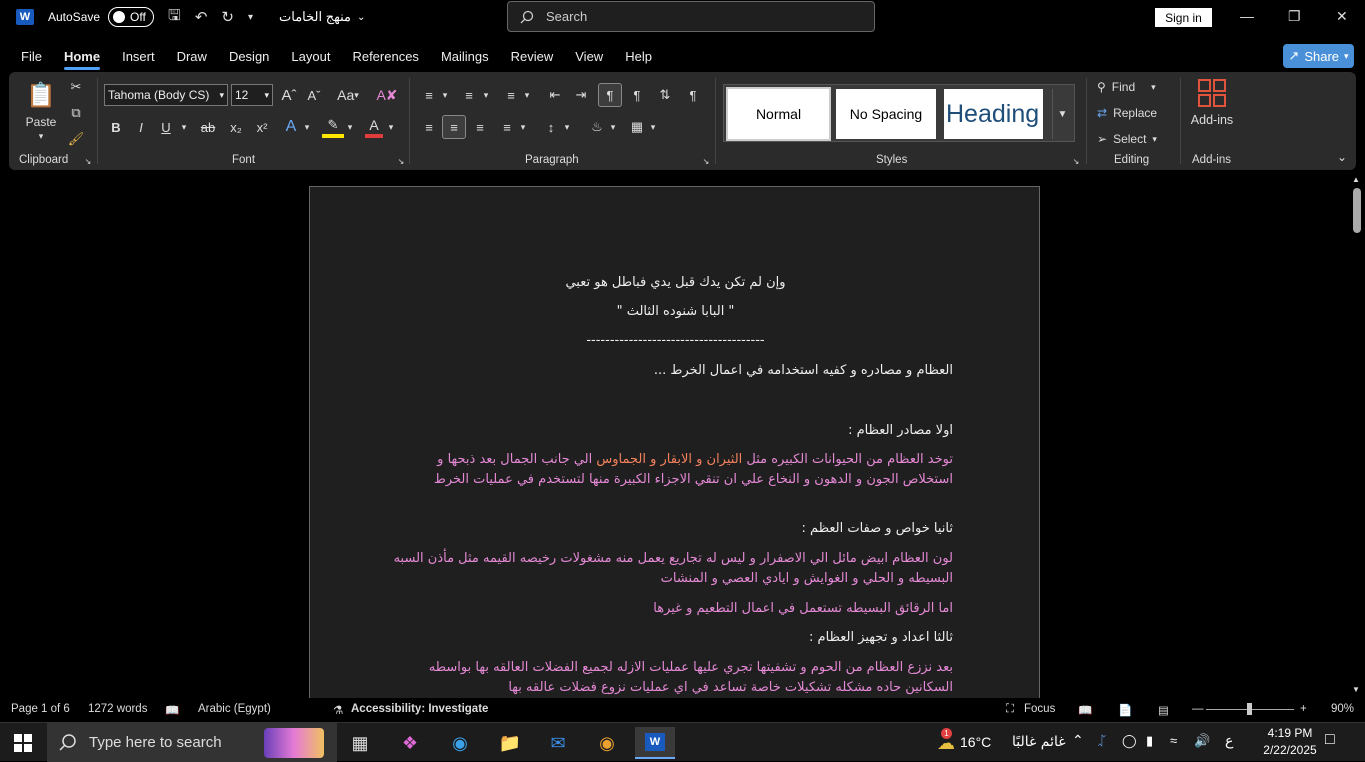 The image size is (1365, 762). What do you see at coordinates (975, 742) in the screenshot?
I see `weather-temp: 16°C` at bounding box center [975, 742].